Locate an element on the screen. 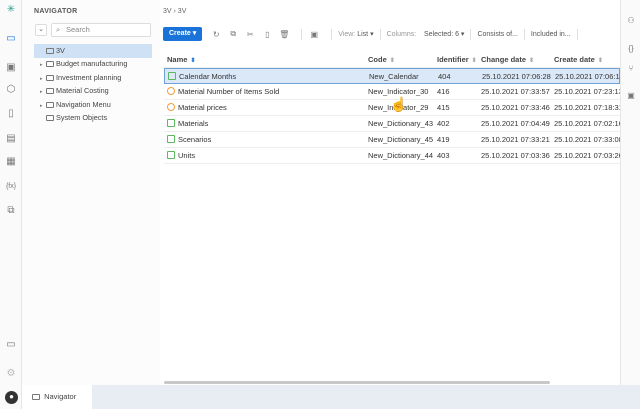 The height and width of the screenshot is (409, 640). tree-item: ▸ Investment planning is located at coordinates (93, 78).